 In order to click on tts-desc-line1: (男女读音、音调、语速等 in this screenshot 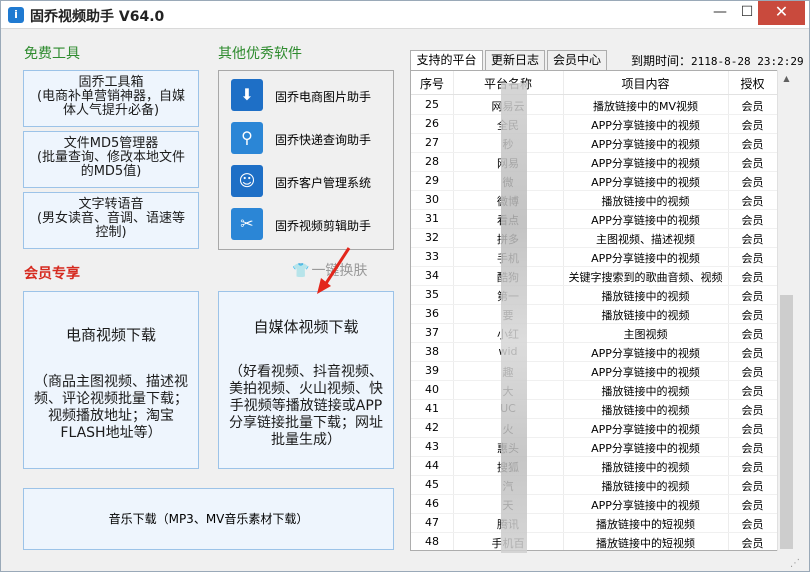, I will do `click(111, 218)`.